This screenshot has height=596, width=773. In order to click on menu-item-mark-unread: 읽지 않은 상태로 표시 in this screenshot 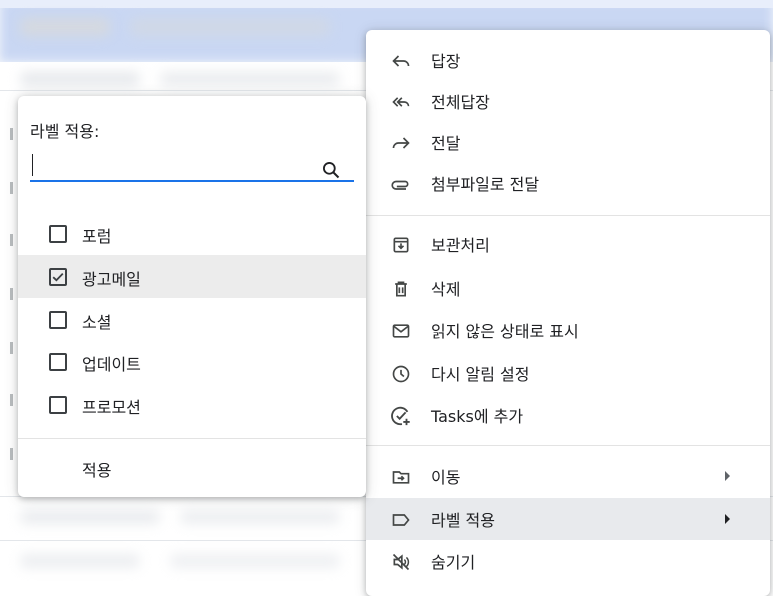, I will do `click(568, 330)`.